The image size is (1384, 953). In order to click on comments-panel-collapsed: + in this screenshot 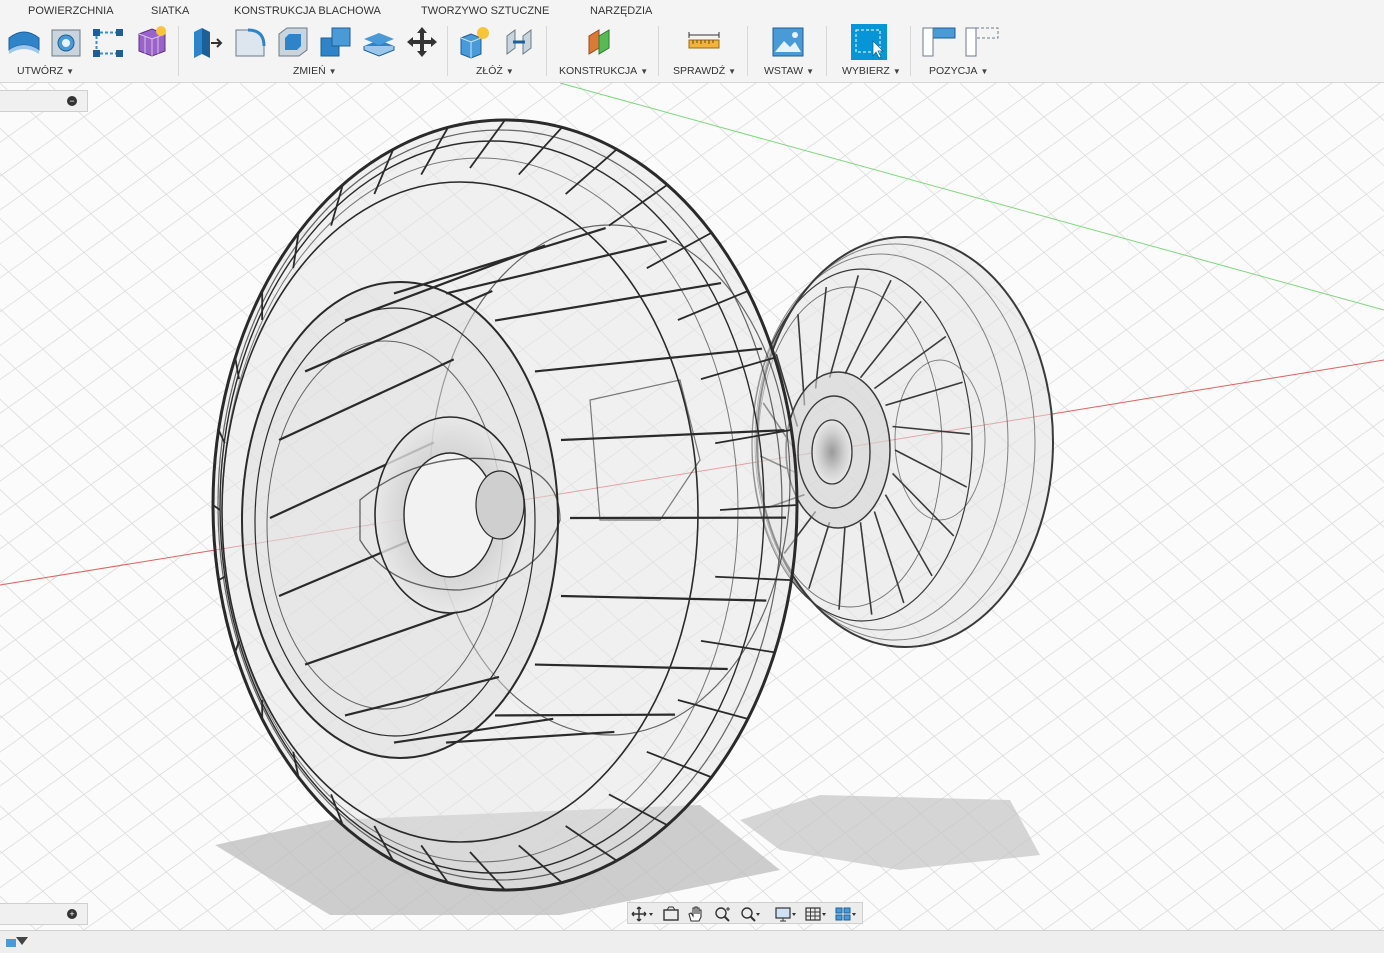, I will do `click(44, 914)`.